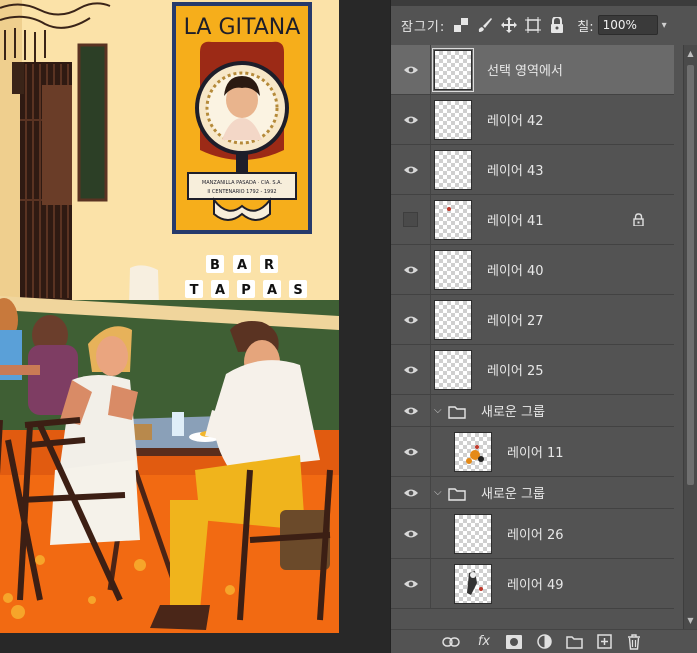 The width and height of the screenshot is (697, 653). Describe the element at coordinates (514, 642) in the screenshot. I see `add-mask-icon` at that location.